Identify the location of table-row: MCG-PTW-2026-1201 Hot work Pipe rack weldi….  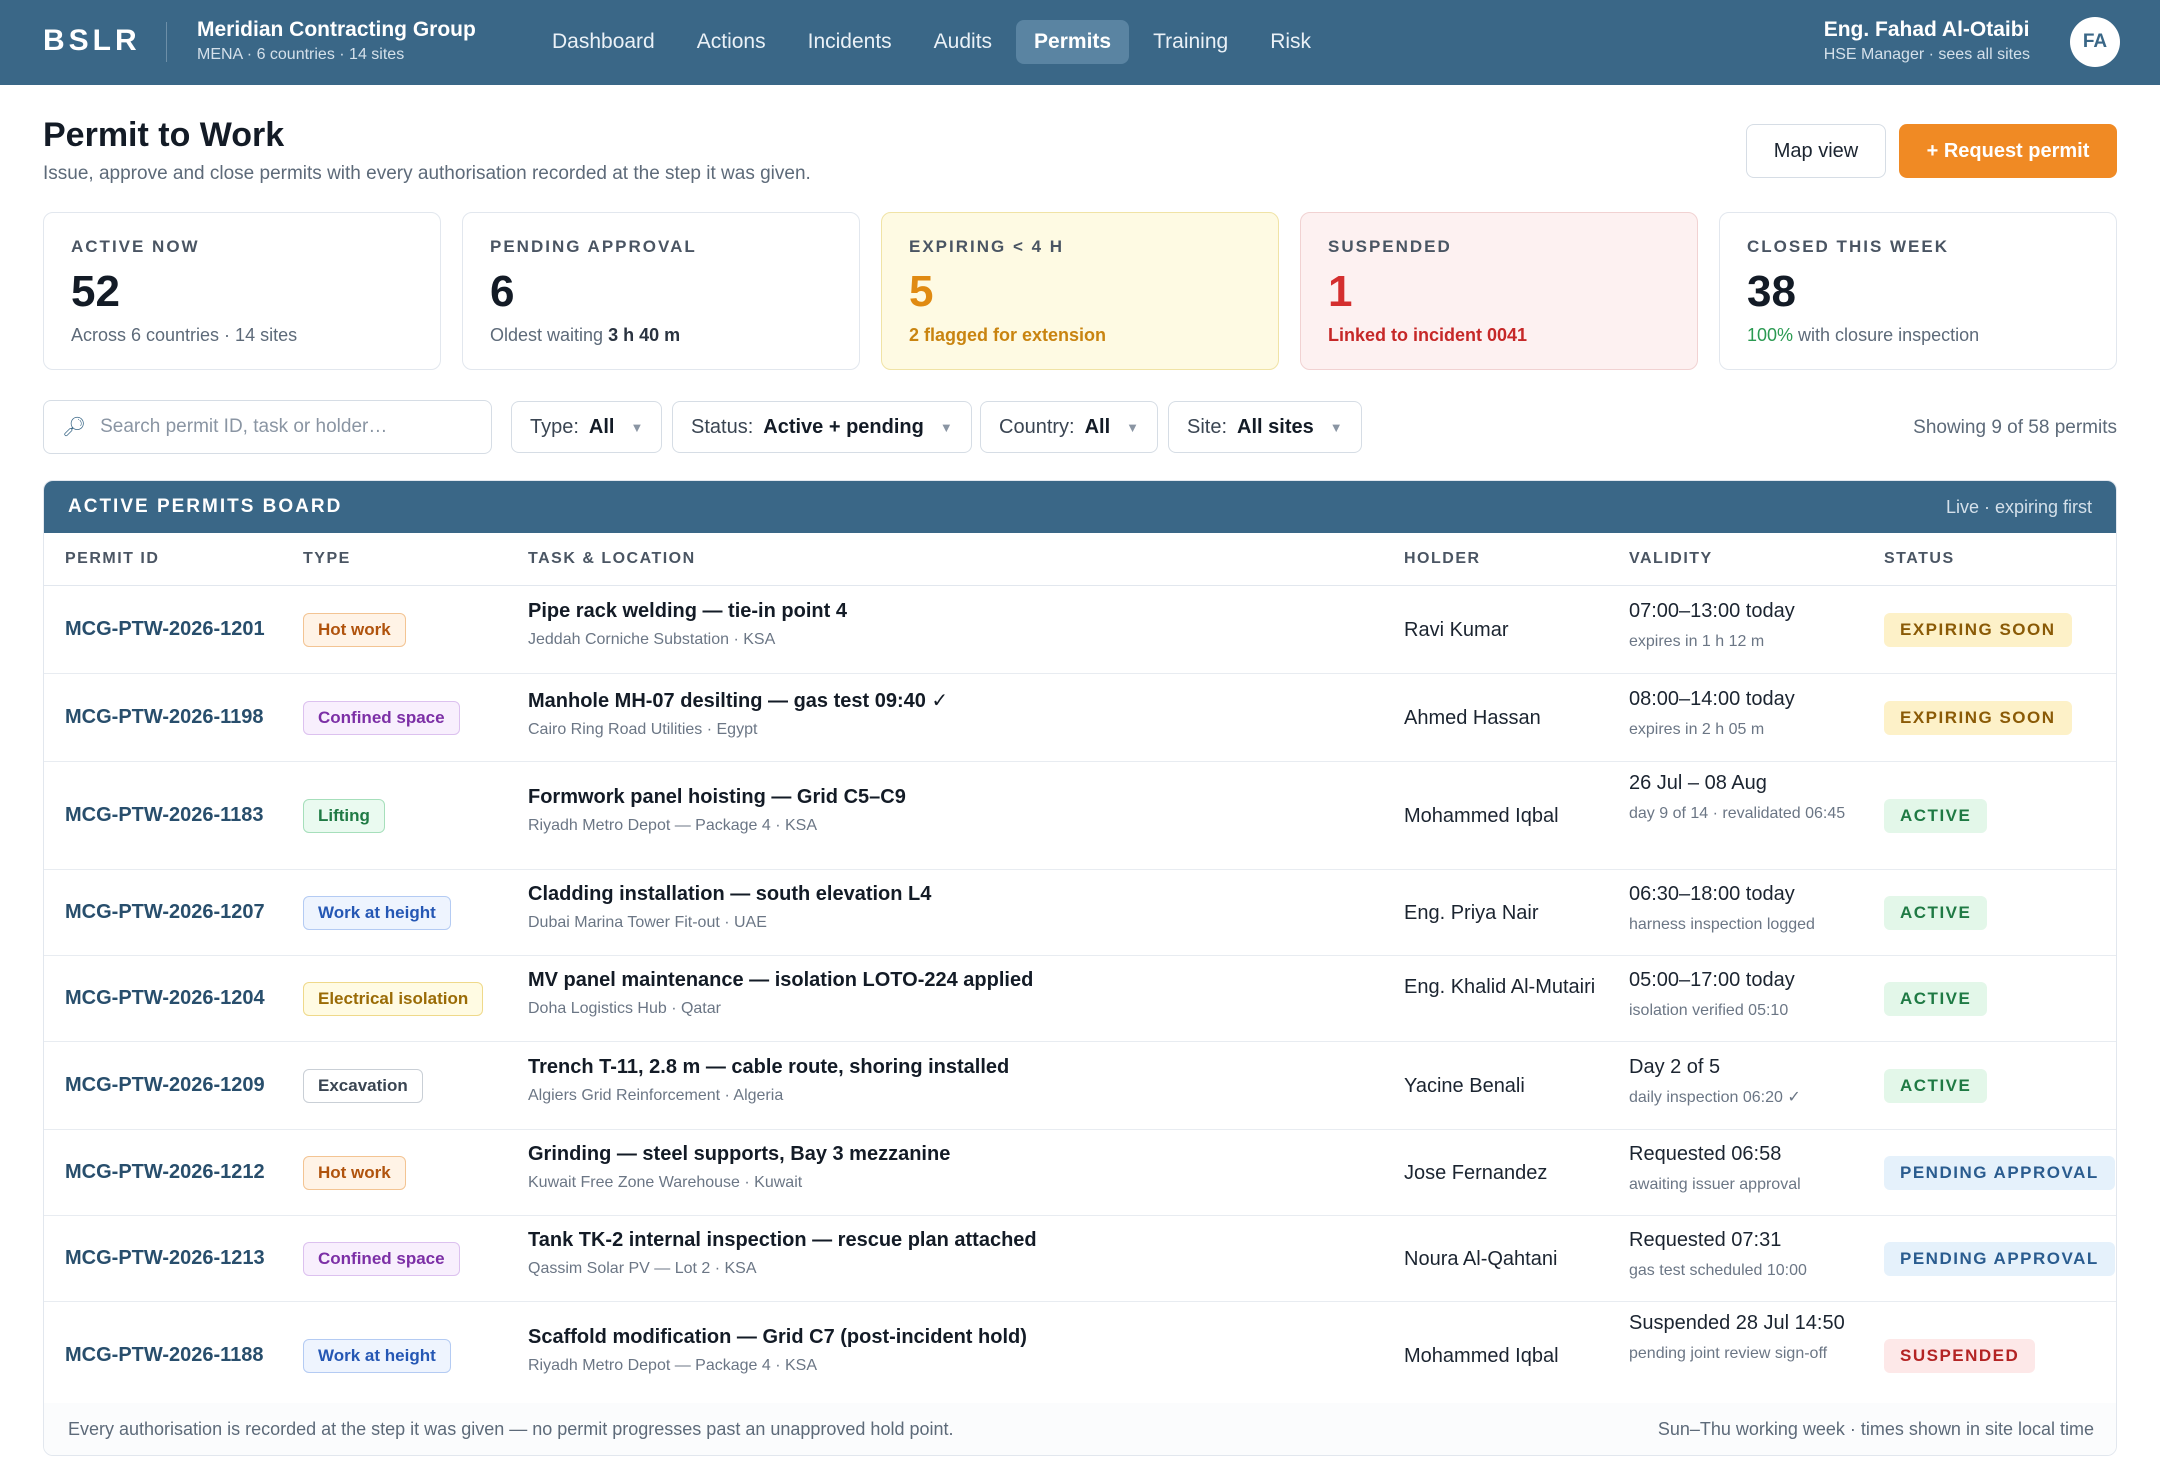
(1080, 630).